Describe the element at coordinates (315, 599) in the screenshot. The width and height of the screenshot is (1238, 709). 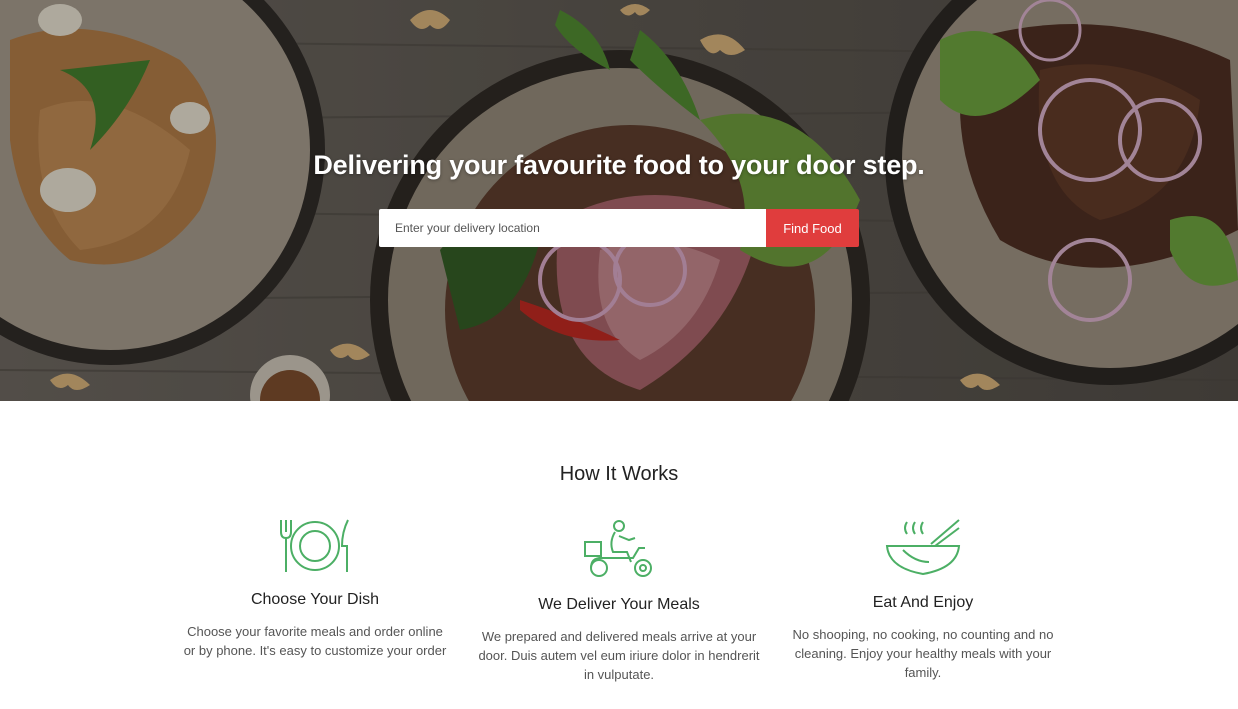
I see `step-title: Choose Your Dish` at that location.